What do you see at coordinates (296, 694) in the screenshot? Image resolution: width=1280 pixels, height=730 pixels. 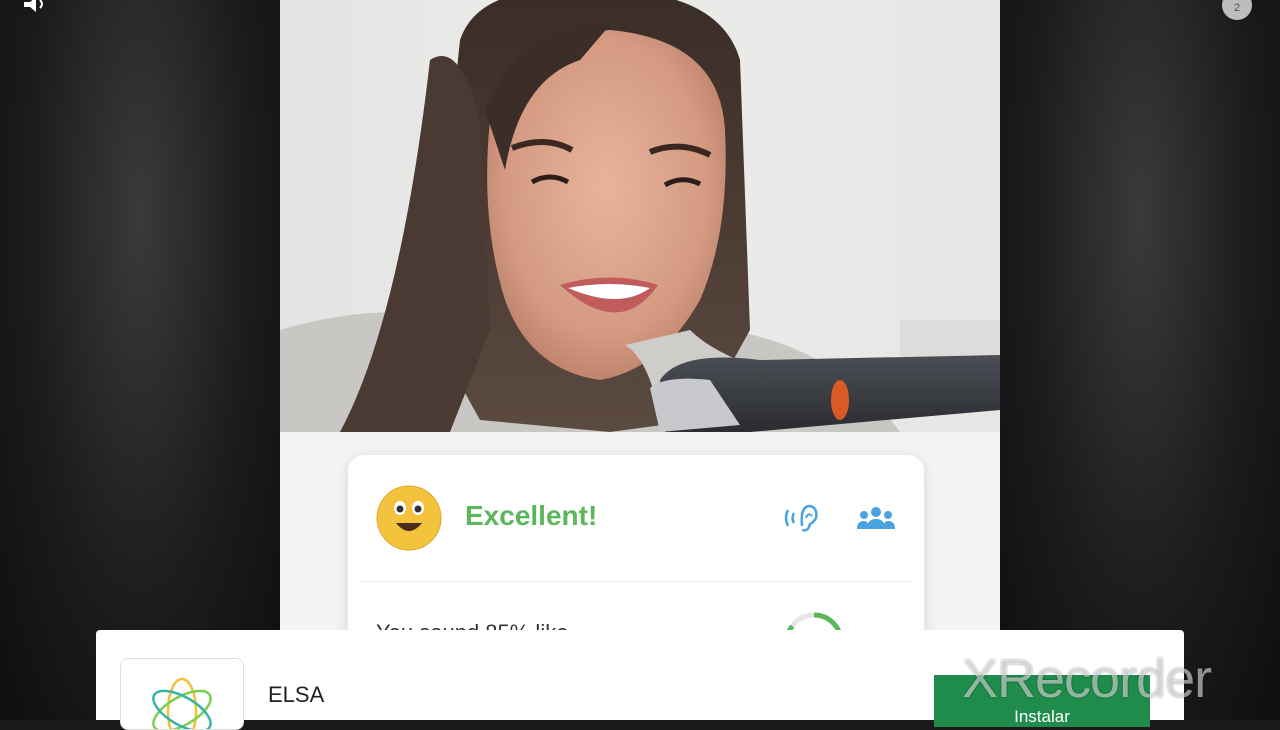 I see `app-name: ELSA` at bounding box center [296, 694].